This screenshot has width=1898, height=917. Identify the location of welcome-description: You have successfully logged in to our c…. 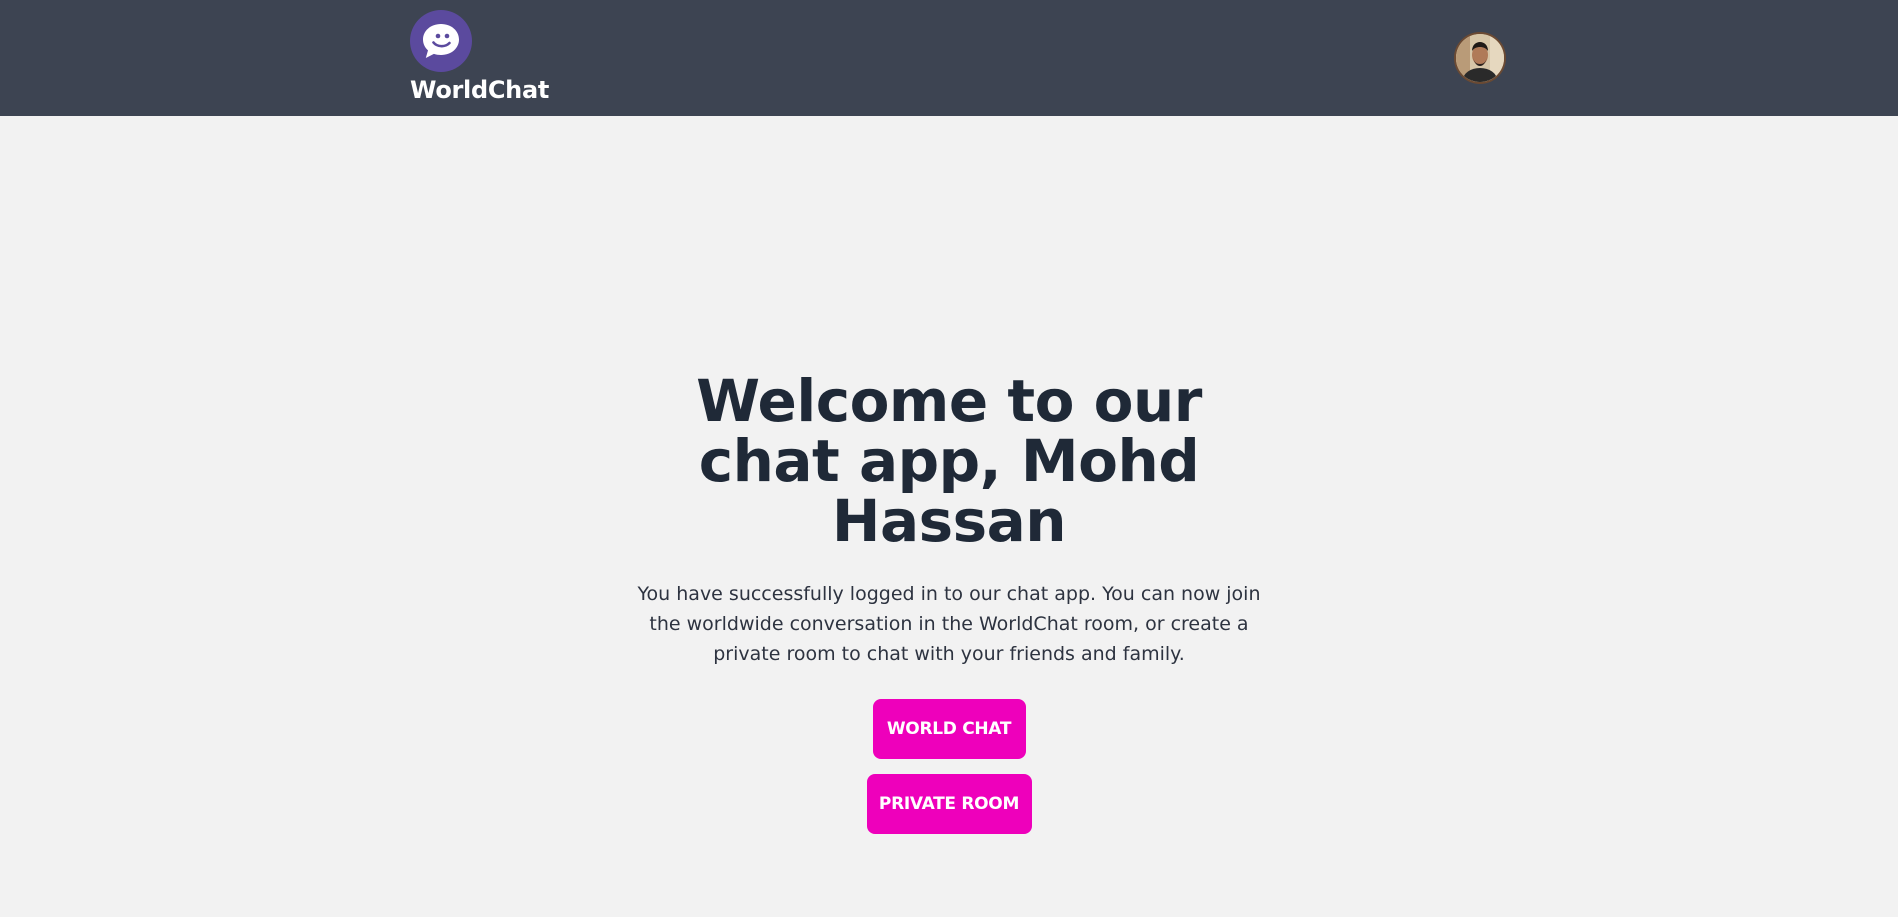
(949, 624).